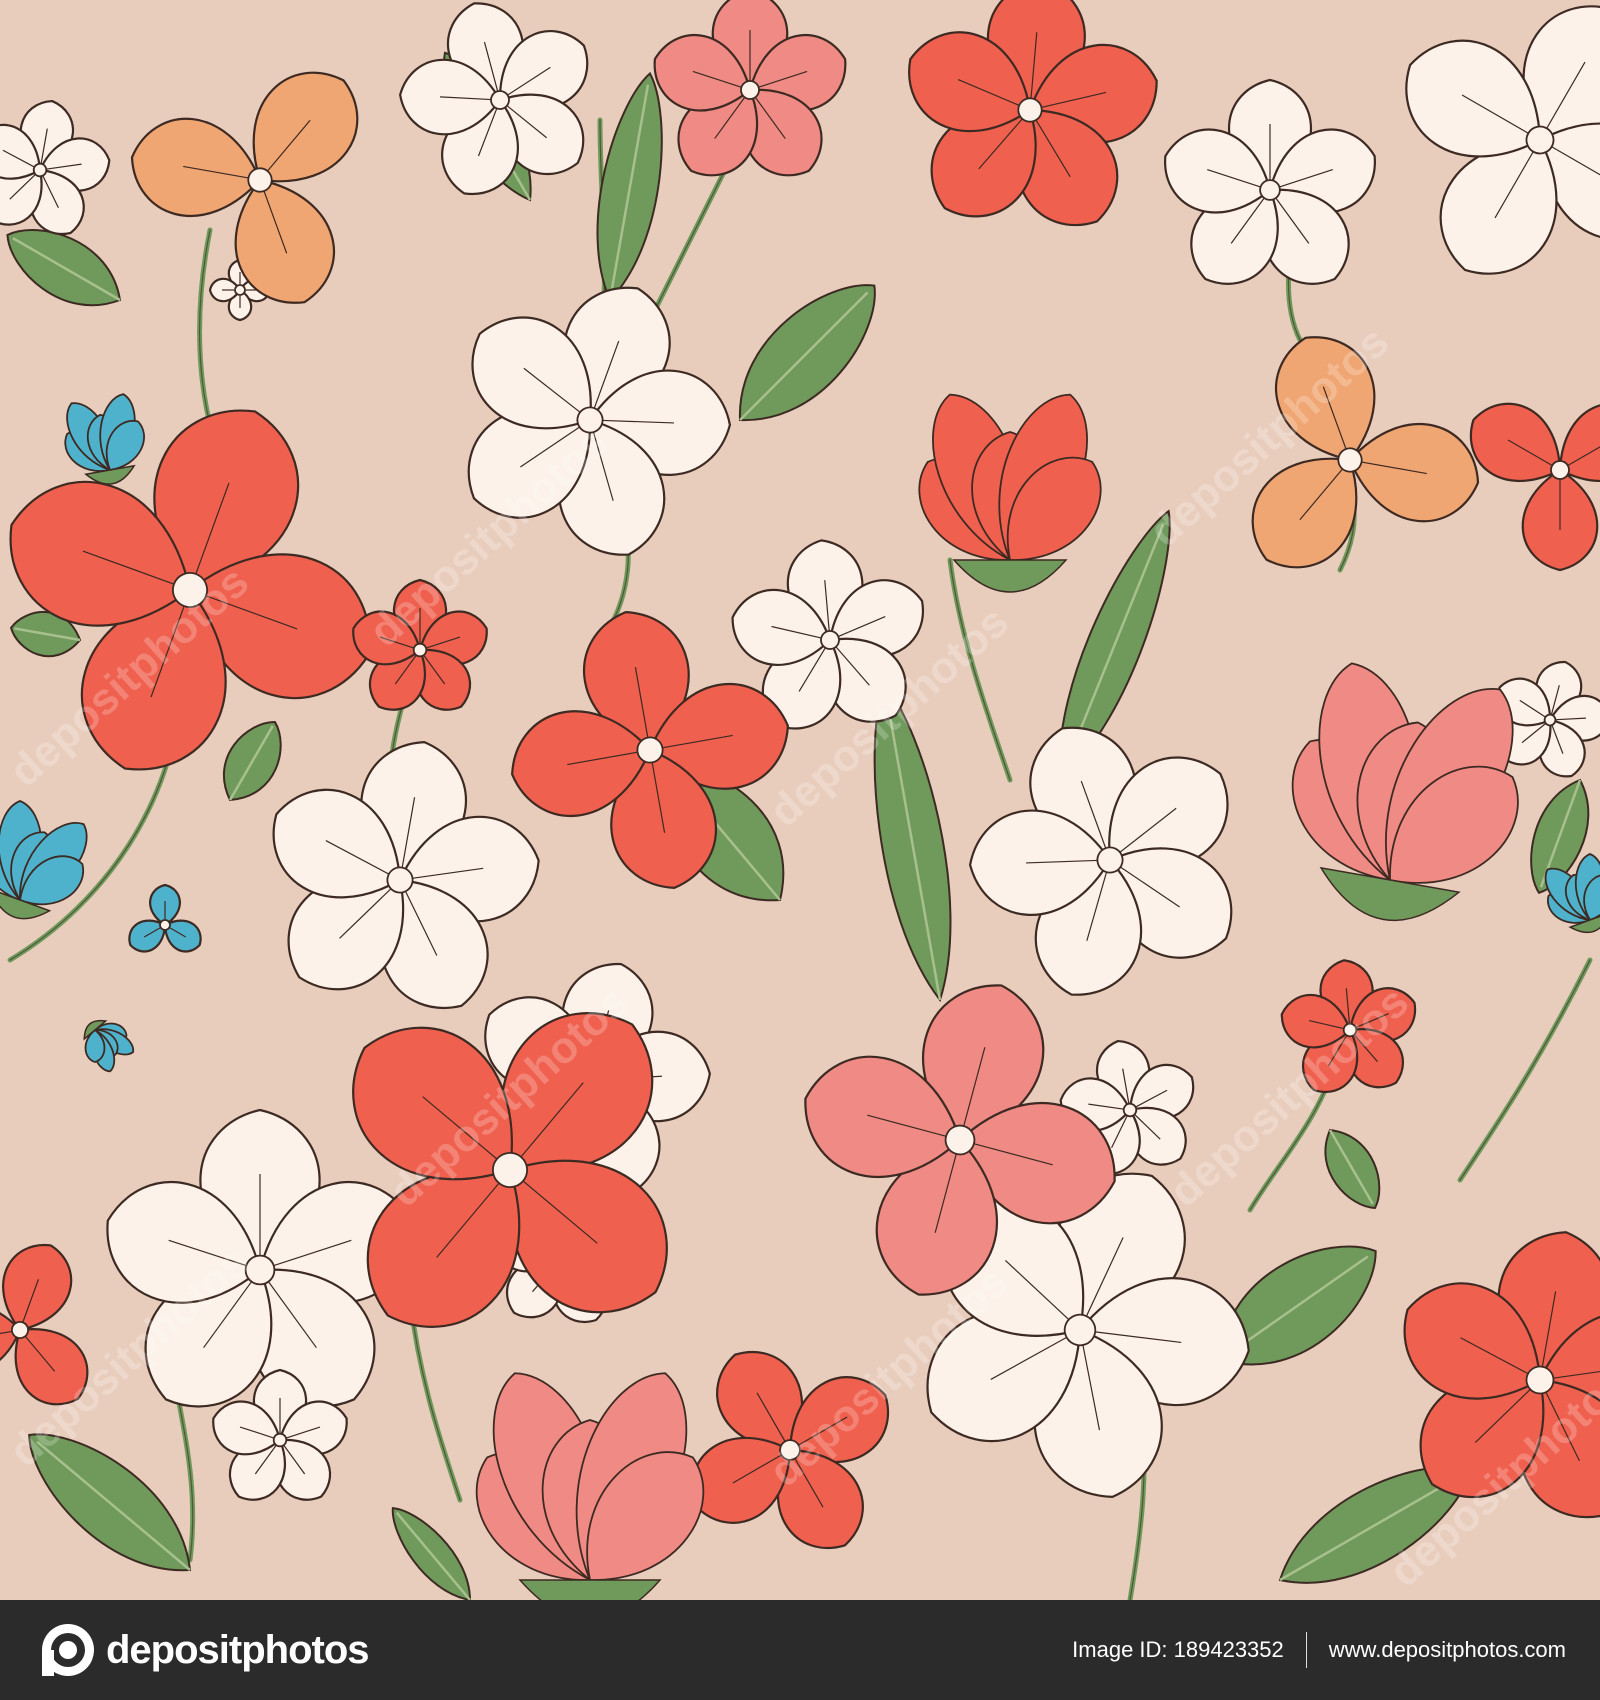  I want to click on coral-bud, so click(1010, 493).